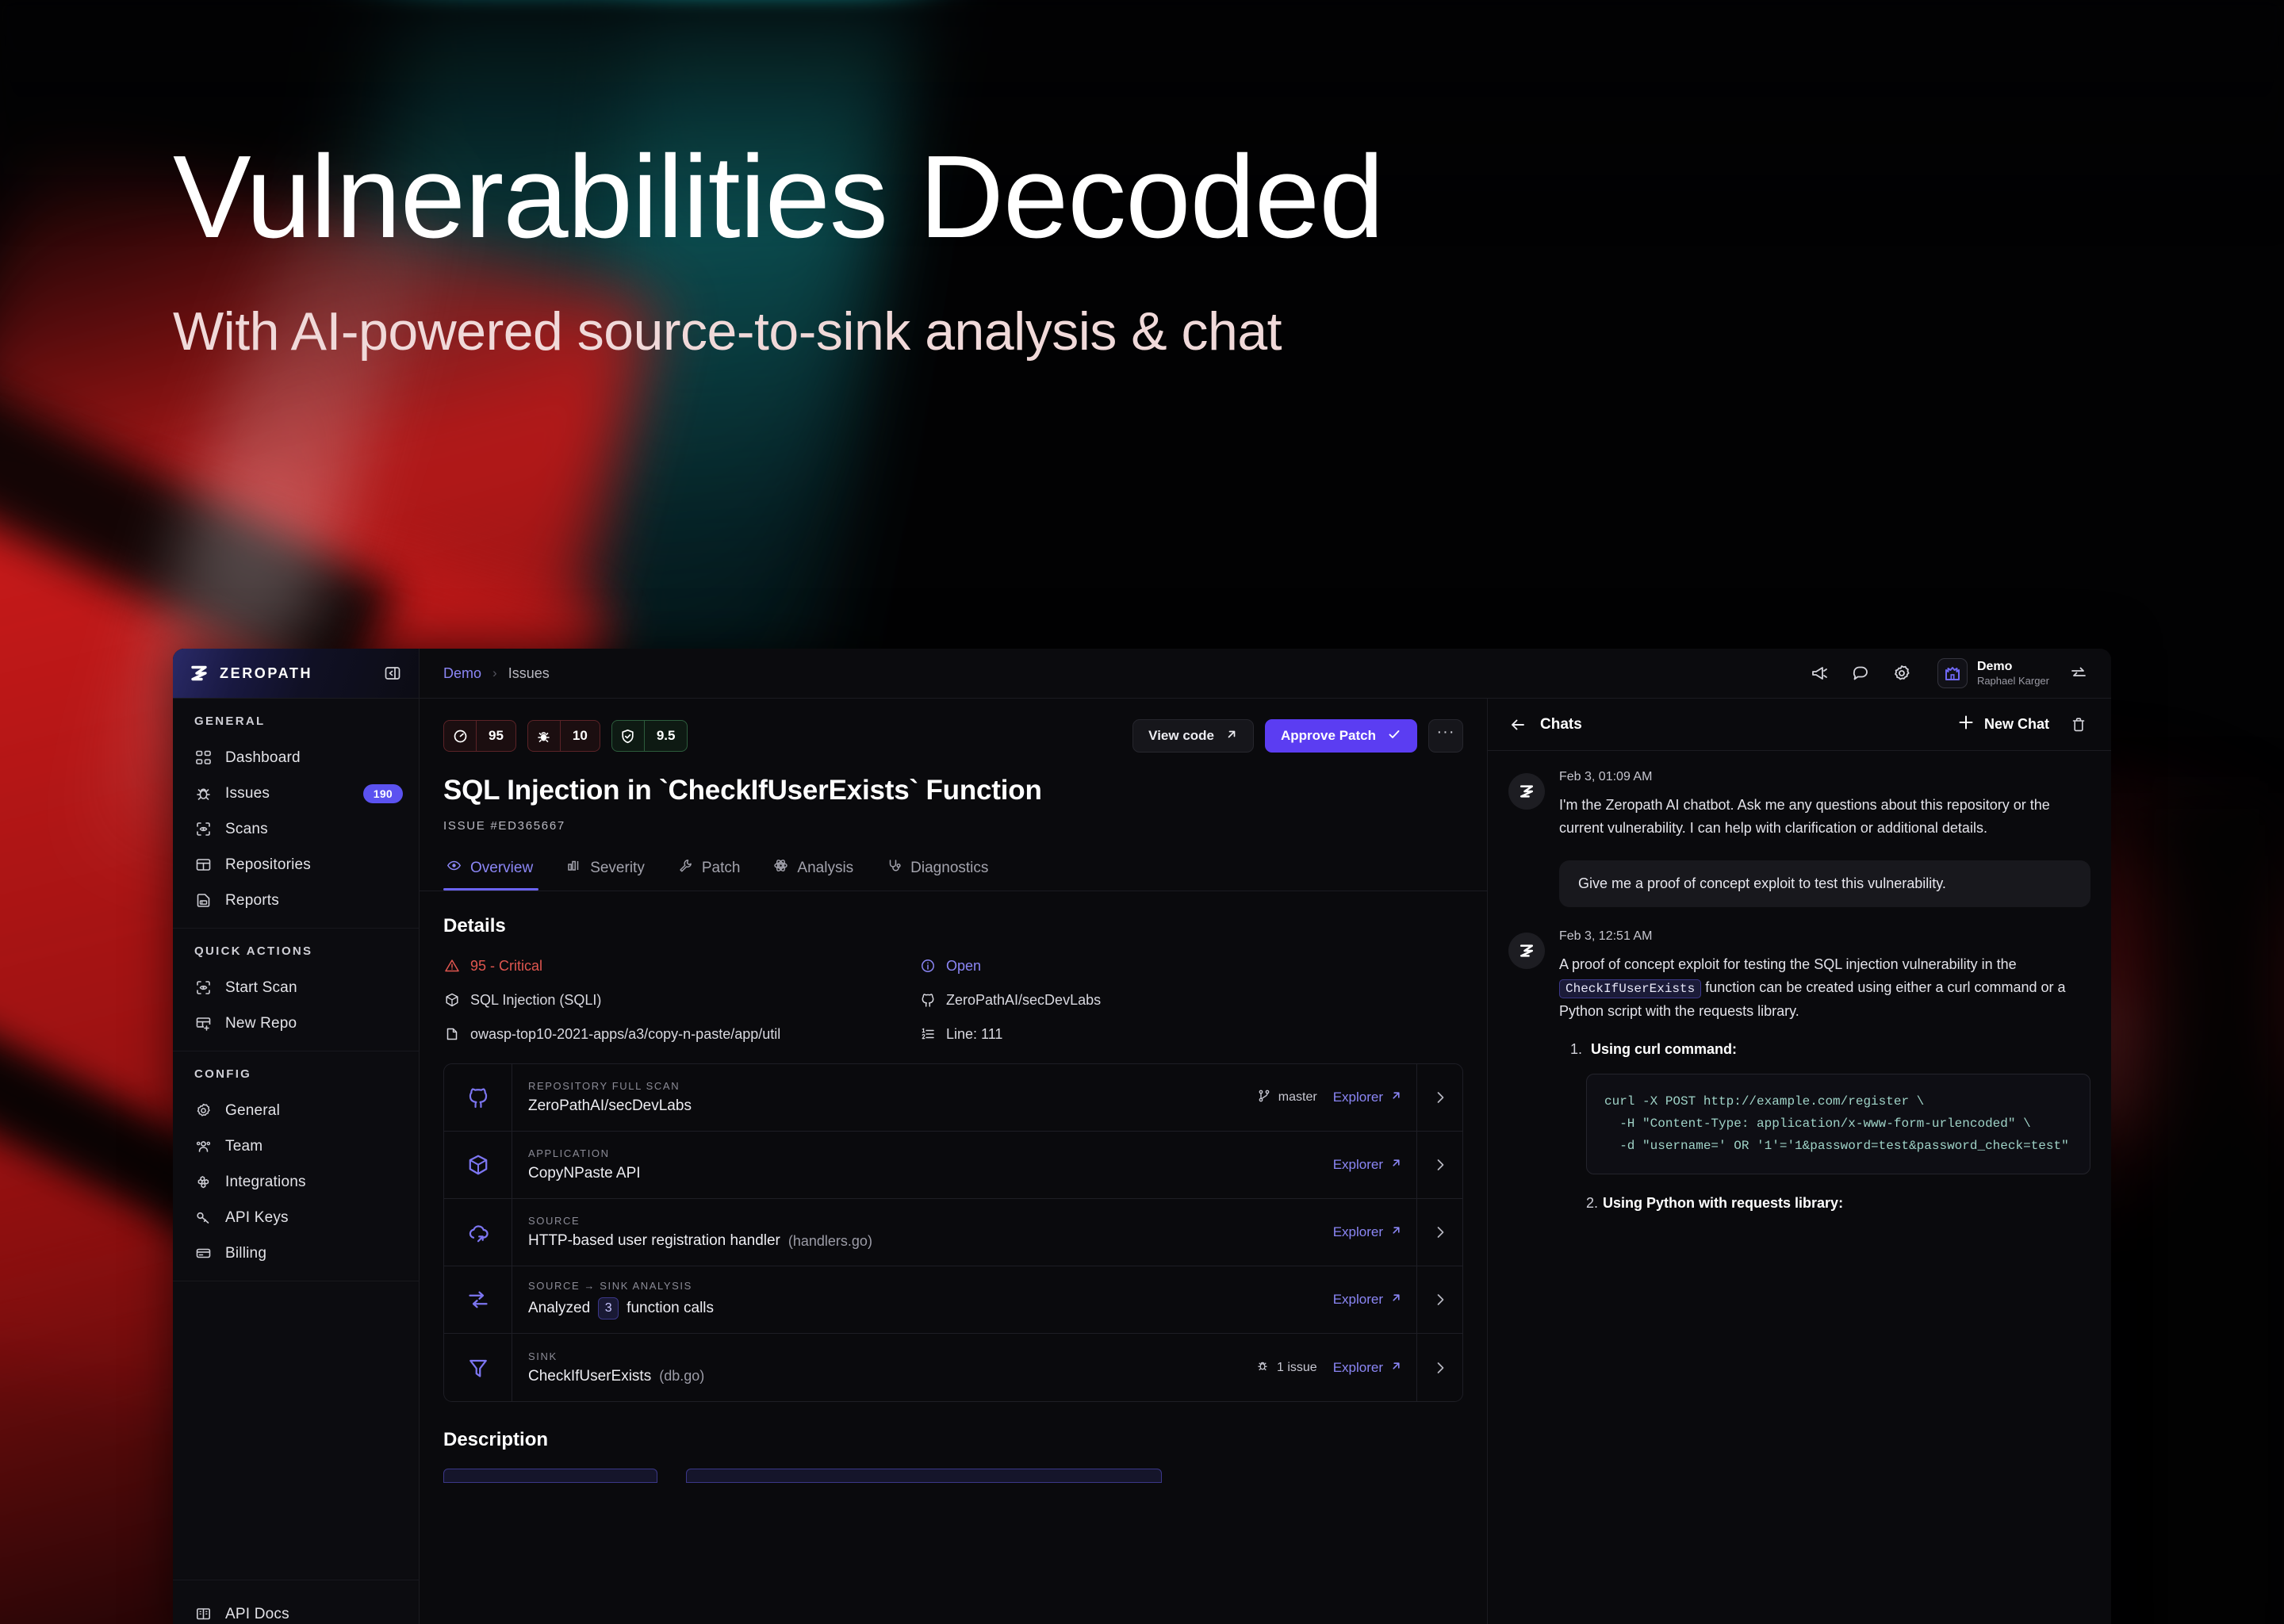 The height and width of the screenshot is (1624, 2284). What do you see at coordinates (296, 987) in the screenshot?
I see `sidebar-item-start-scan: Start Scan` at bounding box center [296, 987].